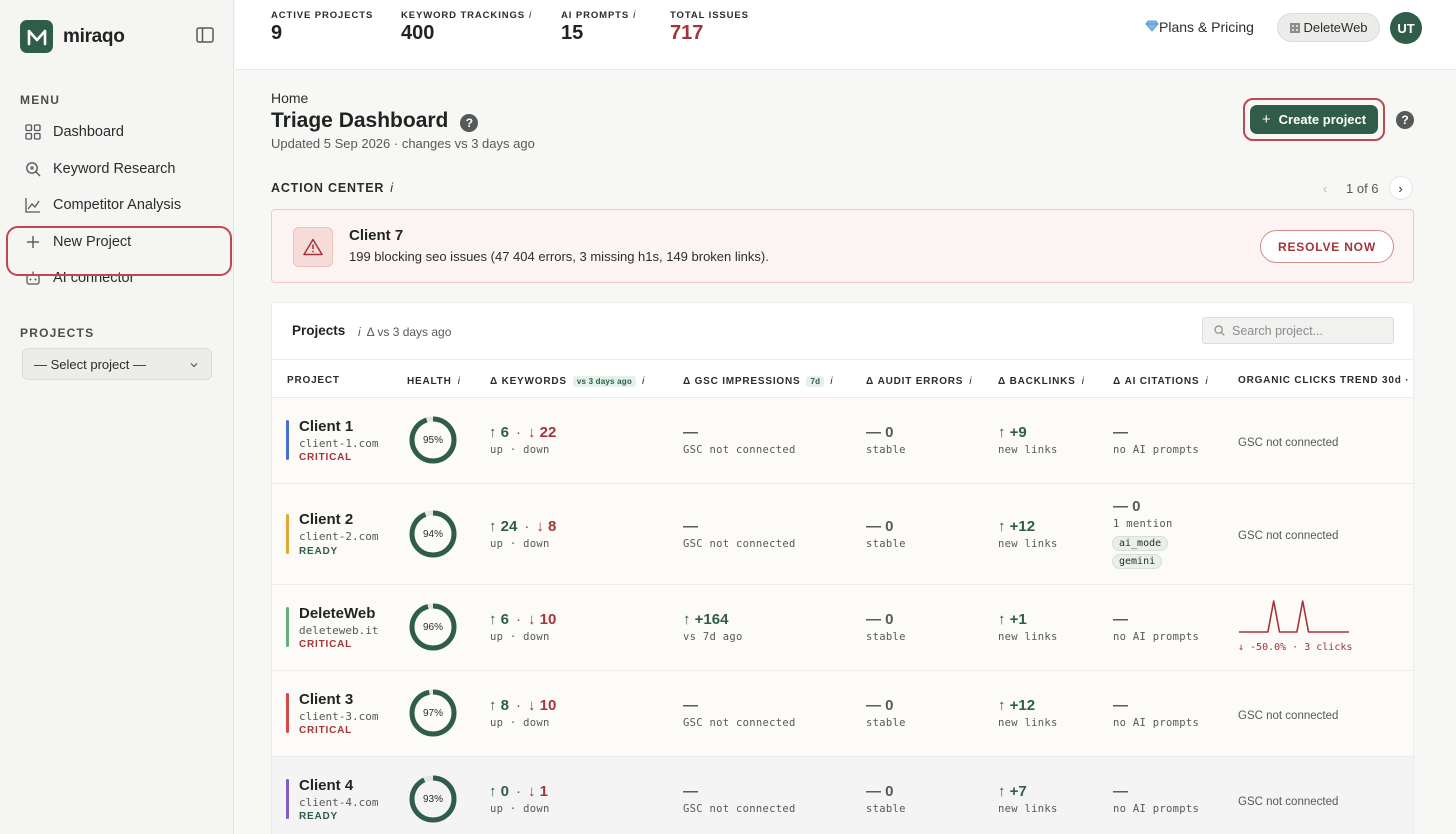 Image resolution: width=1456 pixels, height=834 pixels. Describe the element at coordinates (322, 15) in the screenshot. I see `stat-label: ACTIVE PROJECTS` at that location.